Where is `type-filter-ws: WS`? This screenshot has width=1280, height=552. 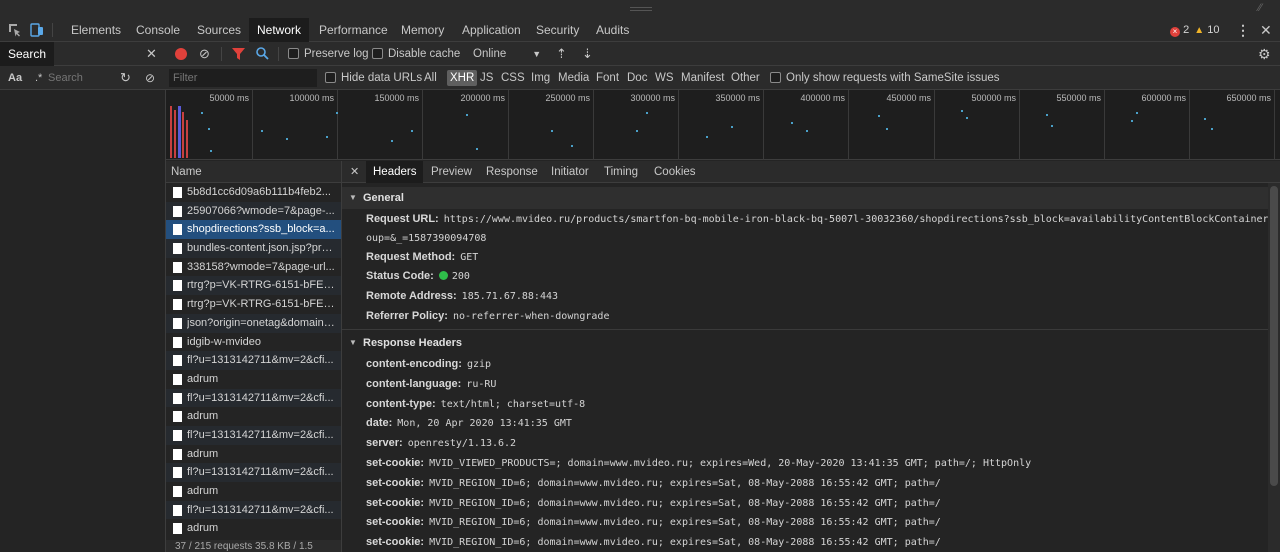
type-filter-ws: WS is located at coordinates (664, 78).